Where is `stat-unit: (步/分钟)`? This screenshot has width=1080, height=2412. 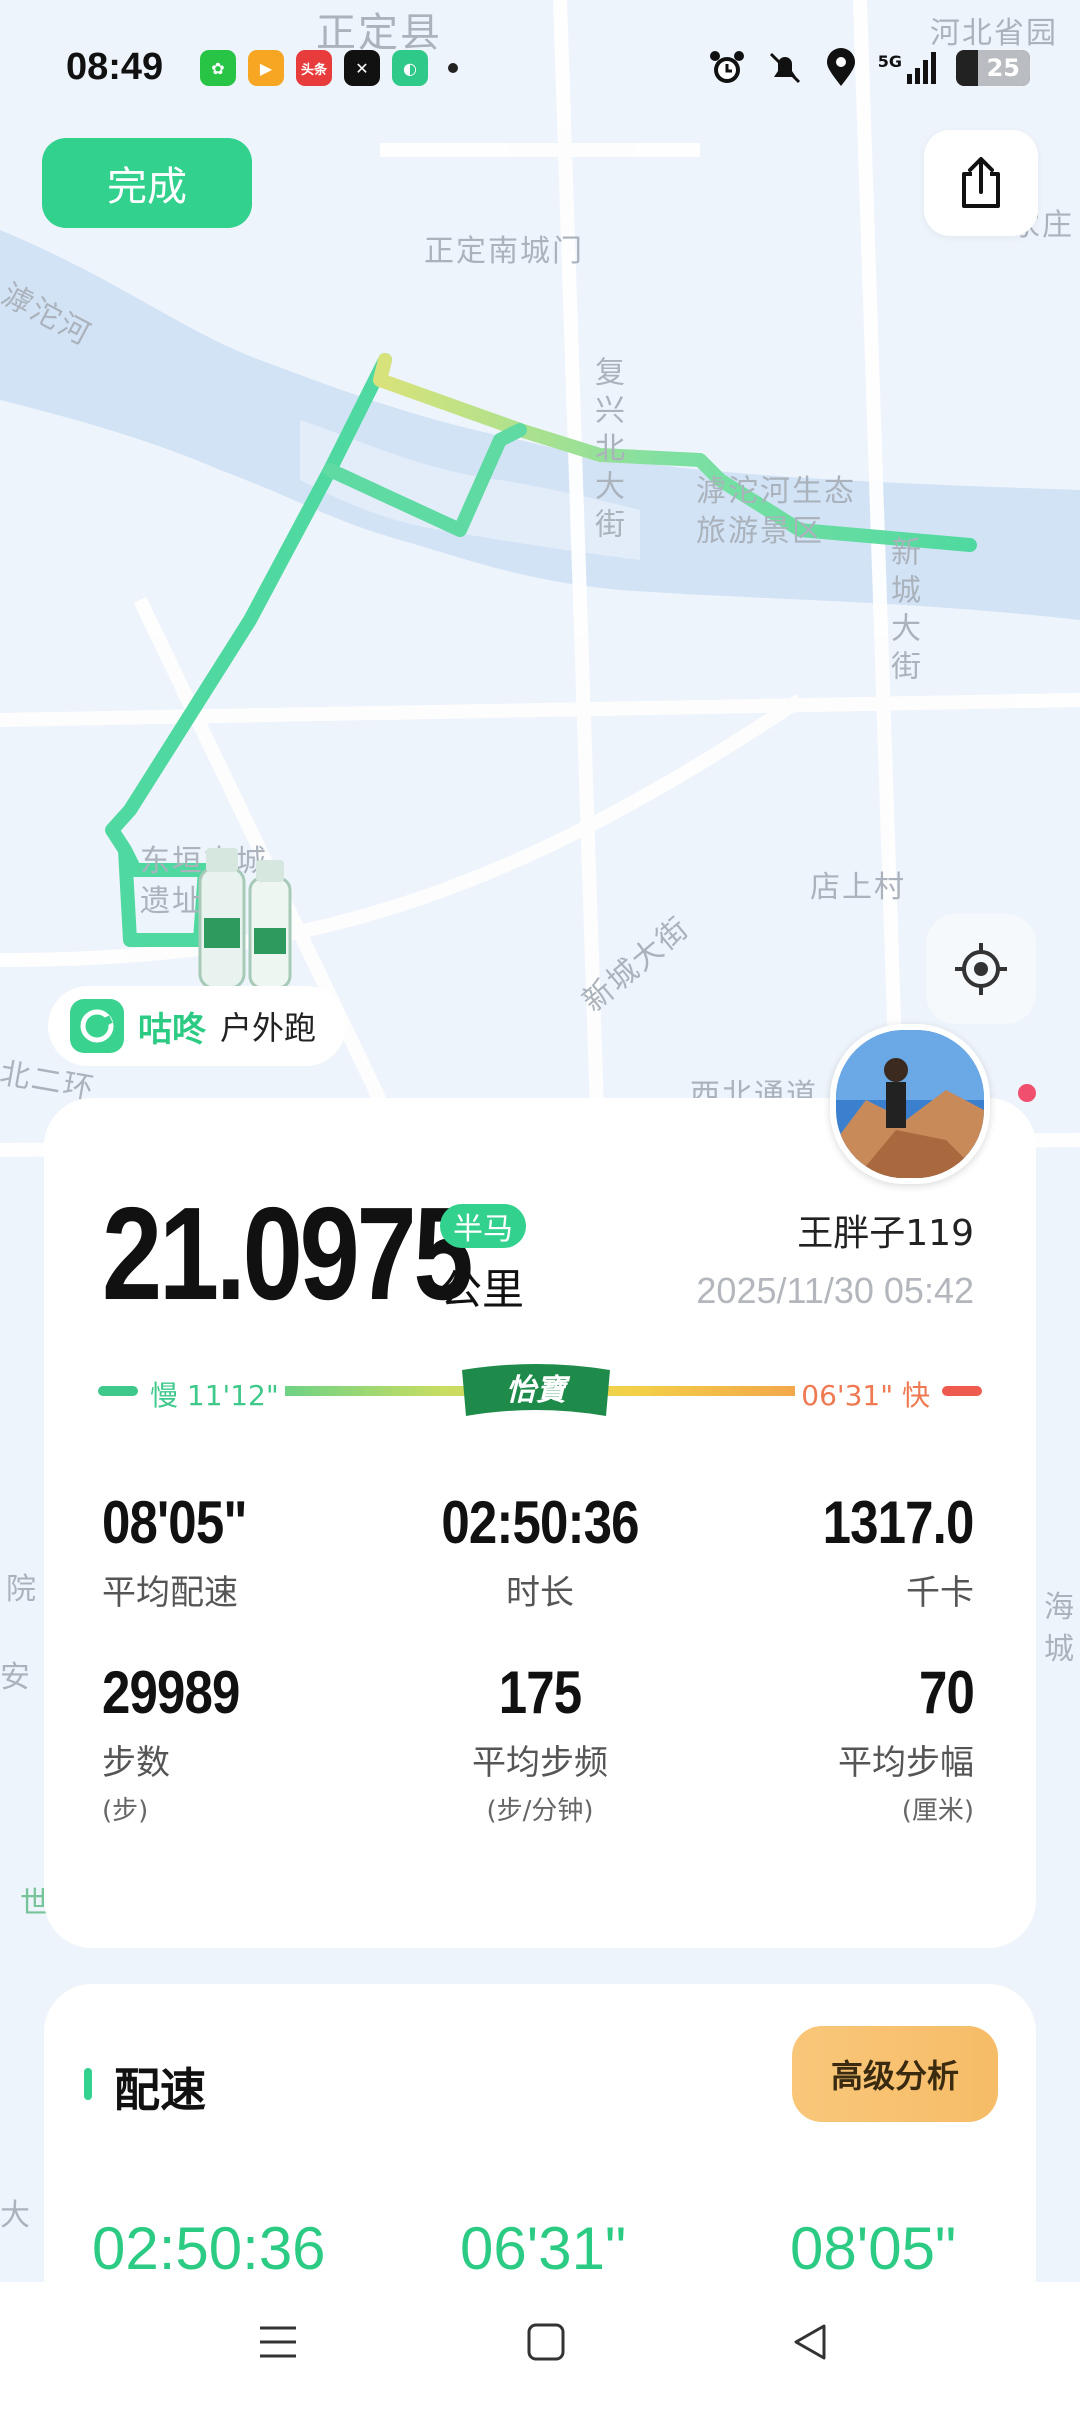
stat-unit: (步/分钟) is located at coordinates (540, 1811).